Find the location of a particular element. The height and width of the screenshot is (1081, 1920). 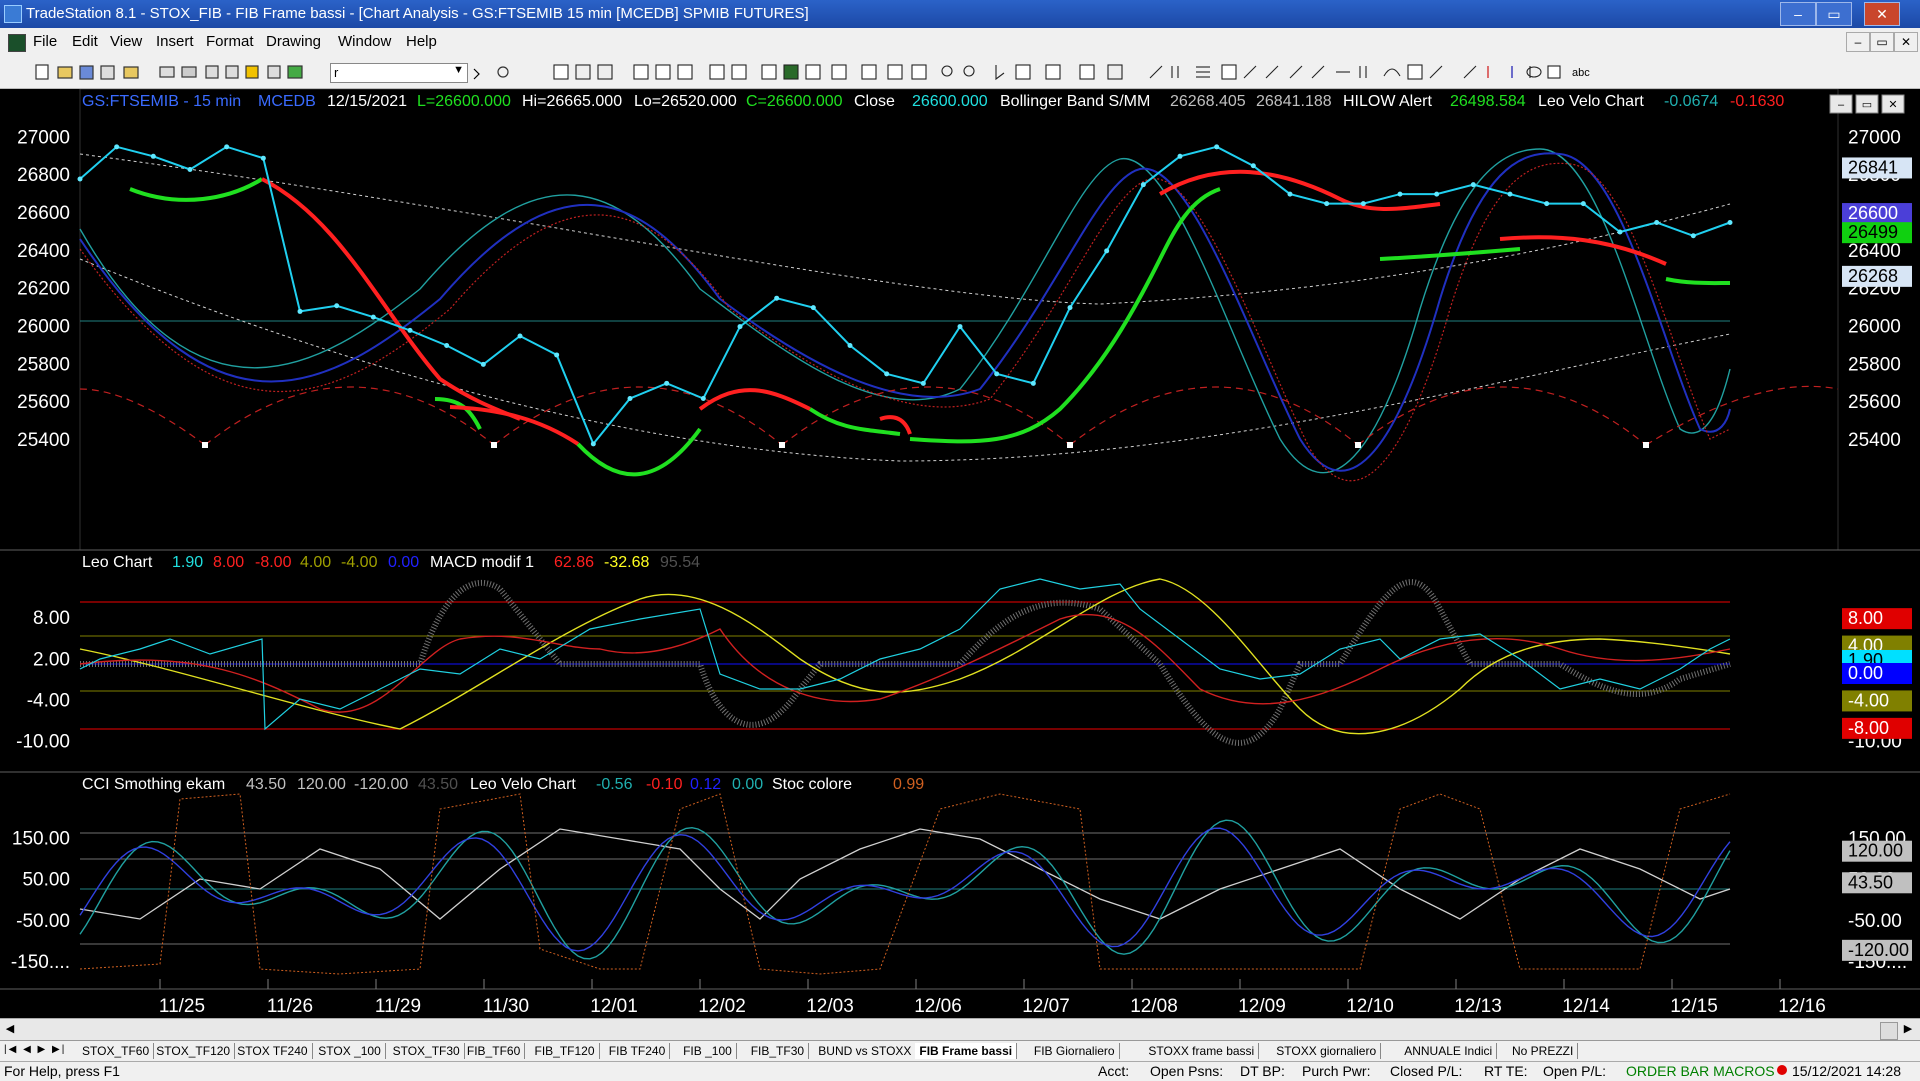

axis-tag-label: 43.50 is located at coordinates (1870, 882).